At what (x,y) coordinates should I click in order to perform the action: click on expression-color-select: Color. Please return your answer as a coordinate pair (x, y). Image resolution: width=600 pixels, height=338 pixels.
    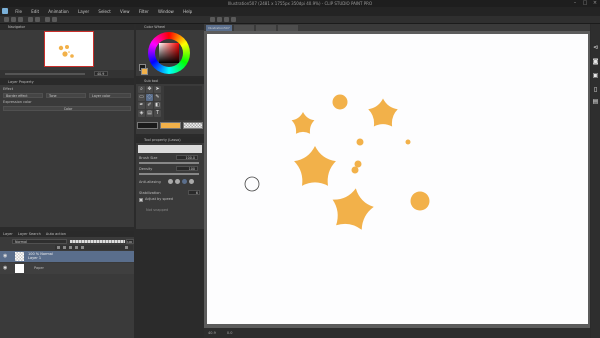
    Looking at the image, I should click on (67, 108).